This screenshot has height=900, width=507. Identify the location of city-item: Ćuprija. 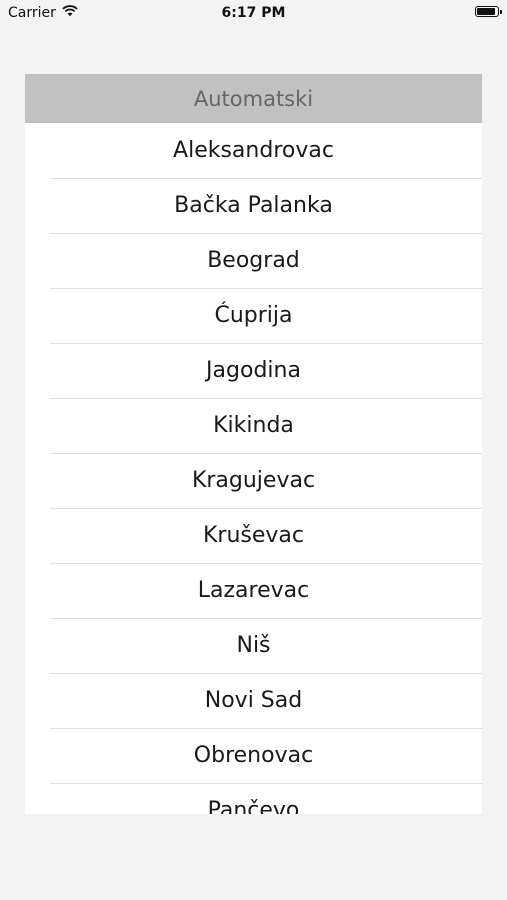
(253, 315).